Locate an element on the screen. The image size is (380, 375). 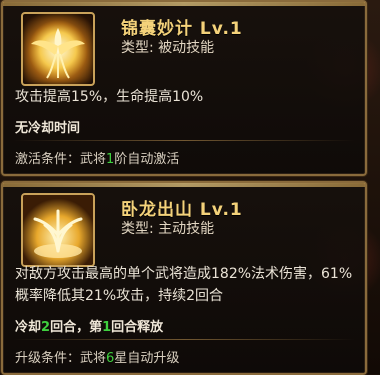
cooldown-text: 冷却2回合，第1回合释放 is located at coordinates (89, 325).